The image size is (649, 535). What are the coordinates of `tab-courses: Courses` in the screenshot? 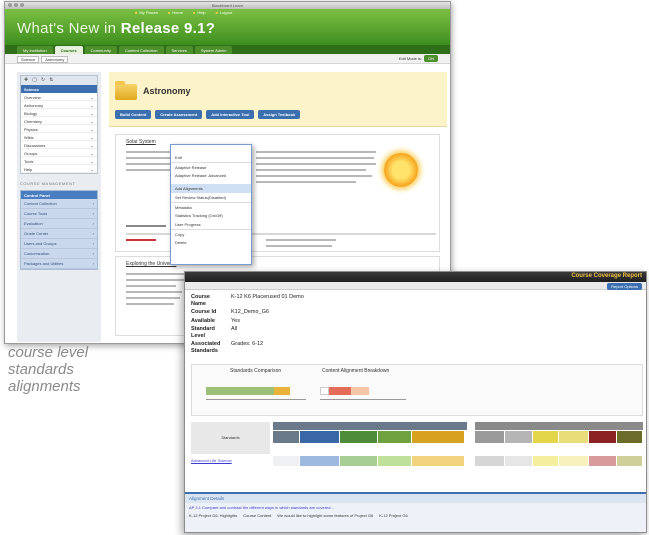 It's located at (68, 50).